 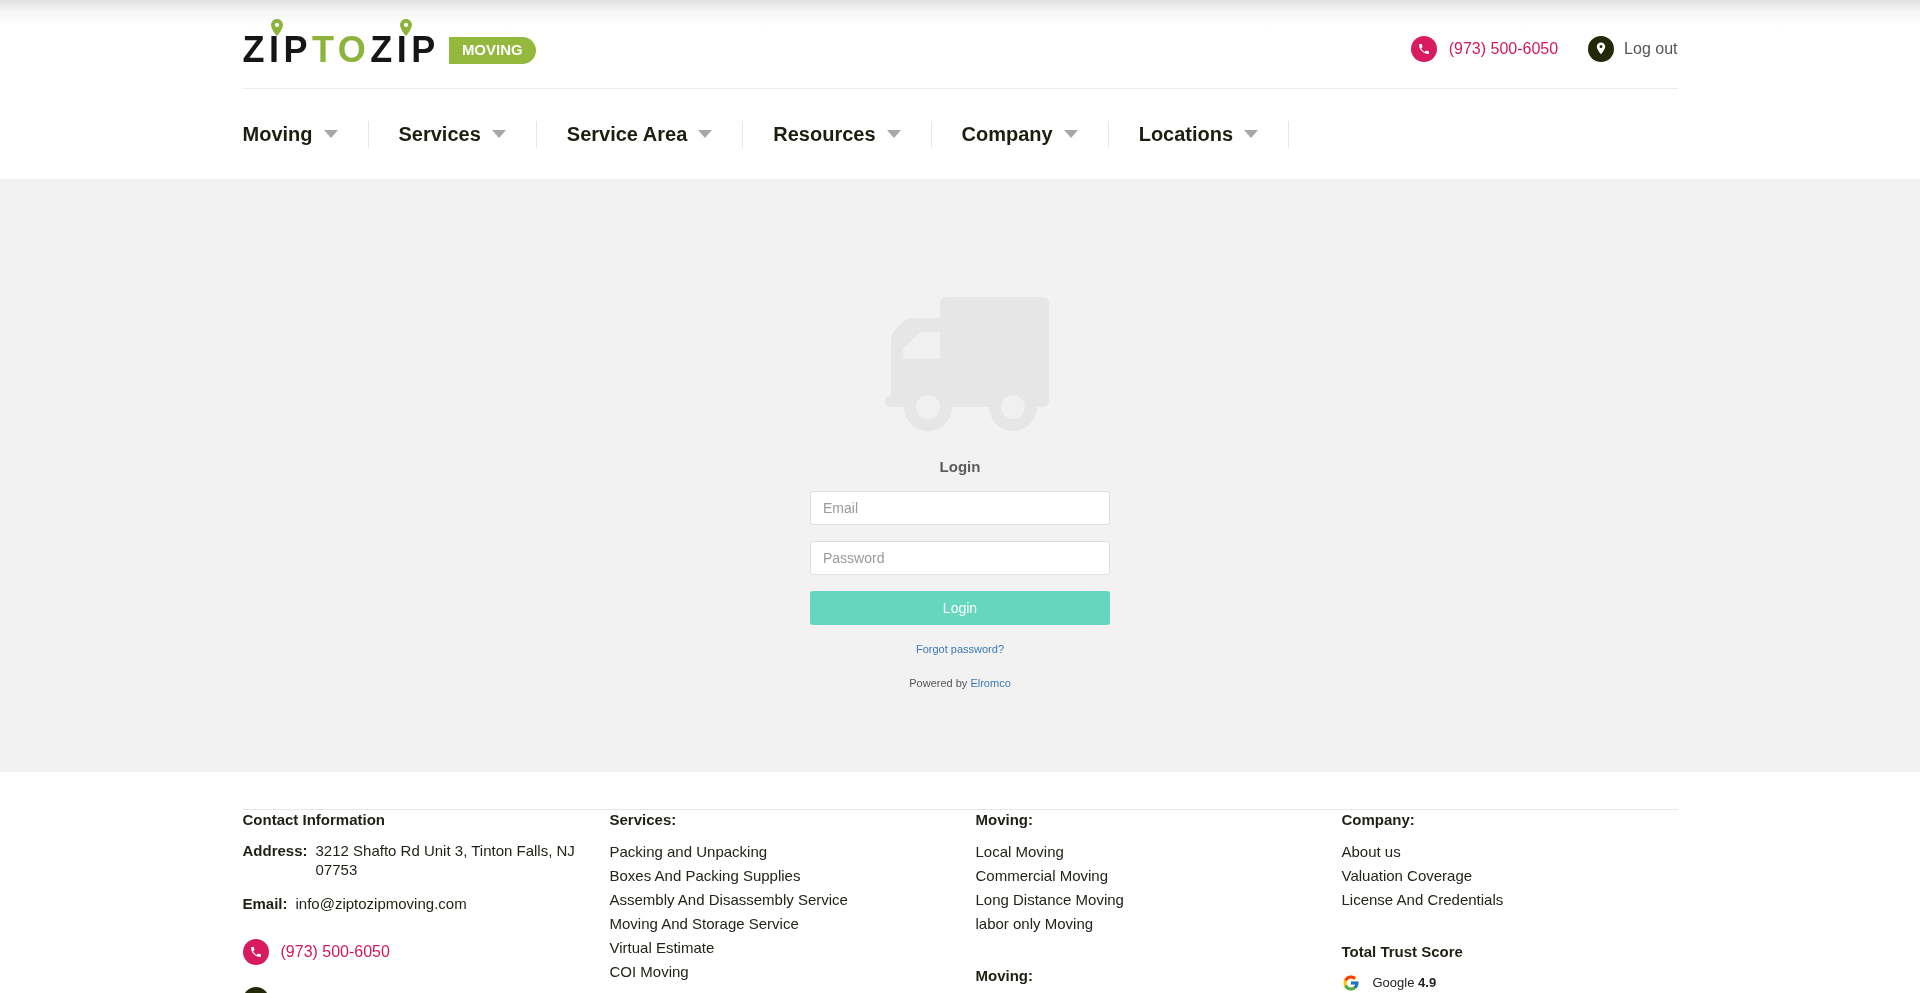 What do you see at coordinates (1019, 852) in the screenshot?
I see `footer-link: Local Moving` at bounding box center [1019, 852].